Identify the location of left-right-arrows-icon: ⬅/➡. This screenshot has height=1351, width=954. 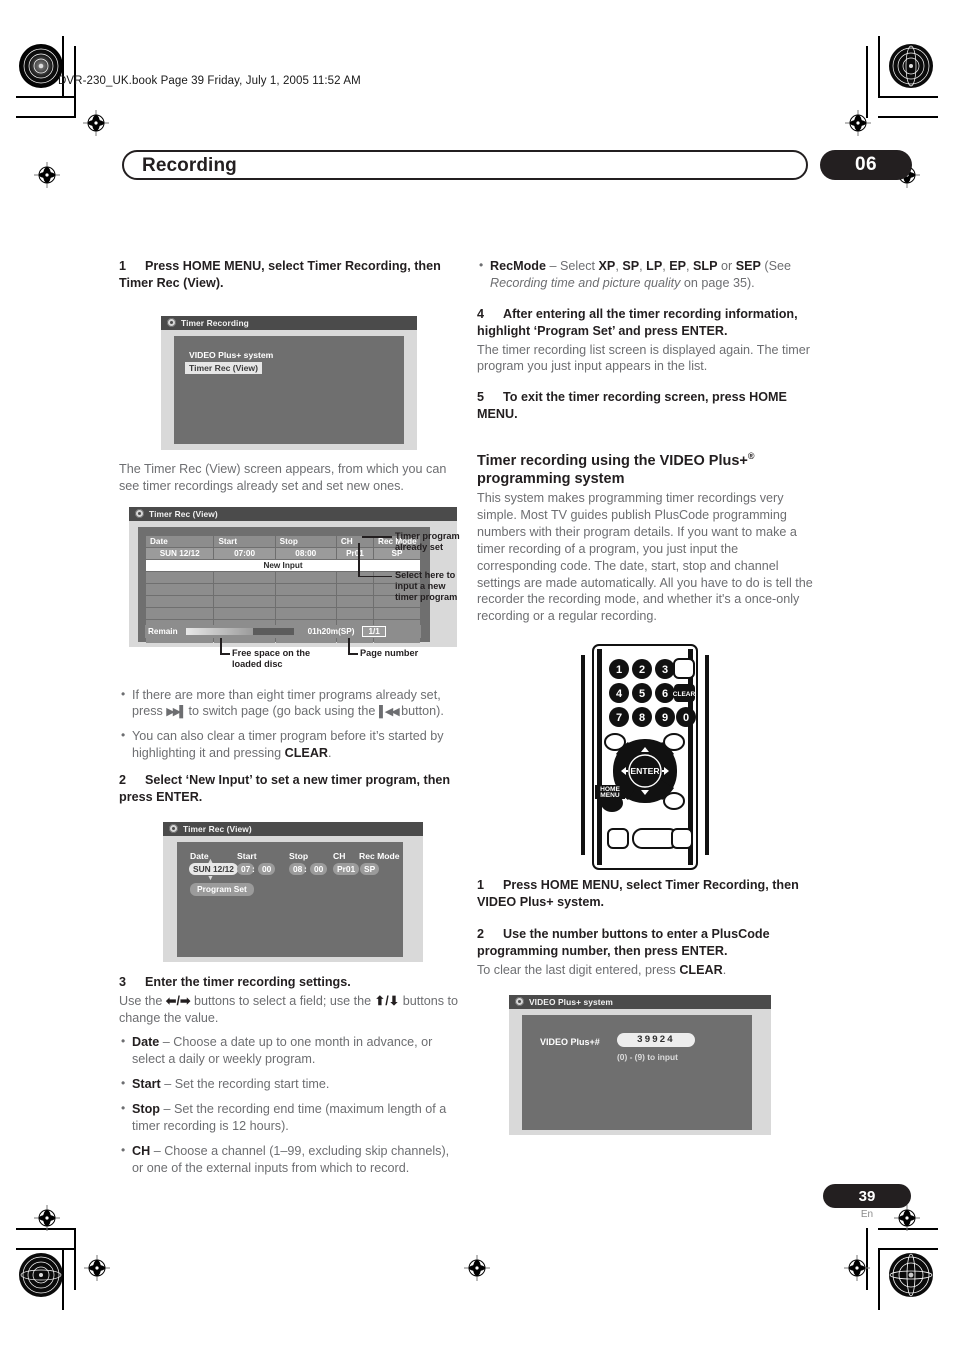
(178, 1000).